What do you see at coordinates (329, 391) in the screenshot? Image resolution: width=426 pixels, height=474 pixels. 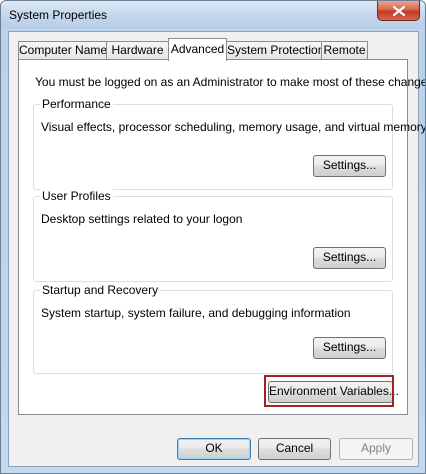 I see `environment-variables-highlight` at bounding box center [329, 391].